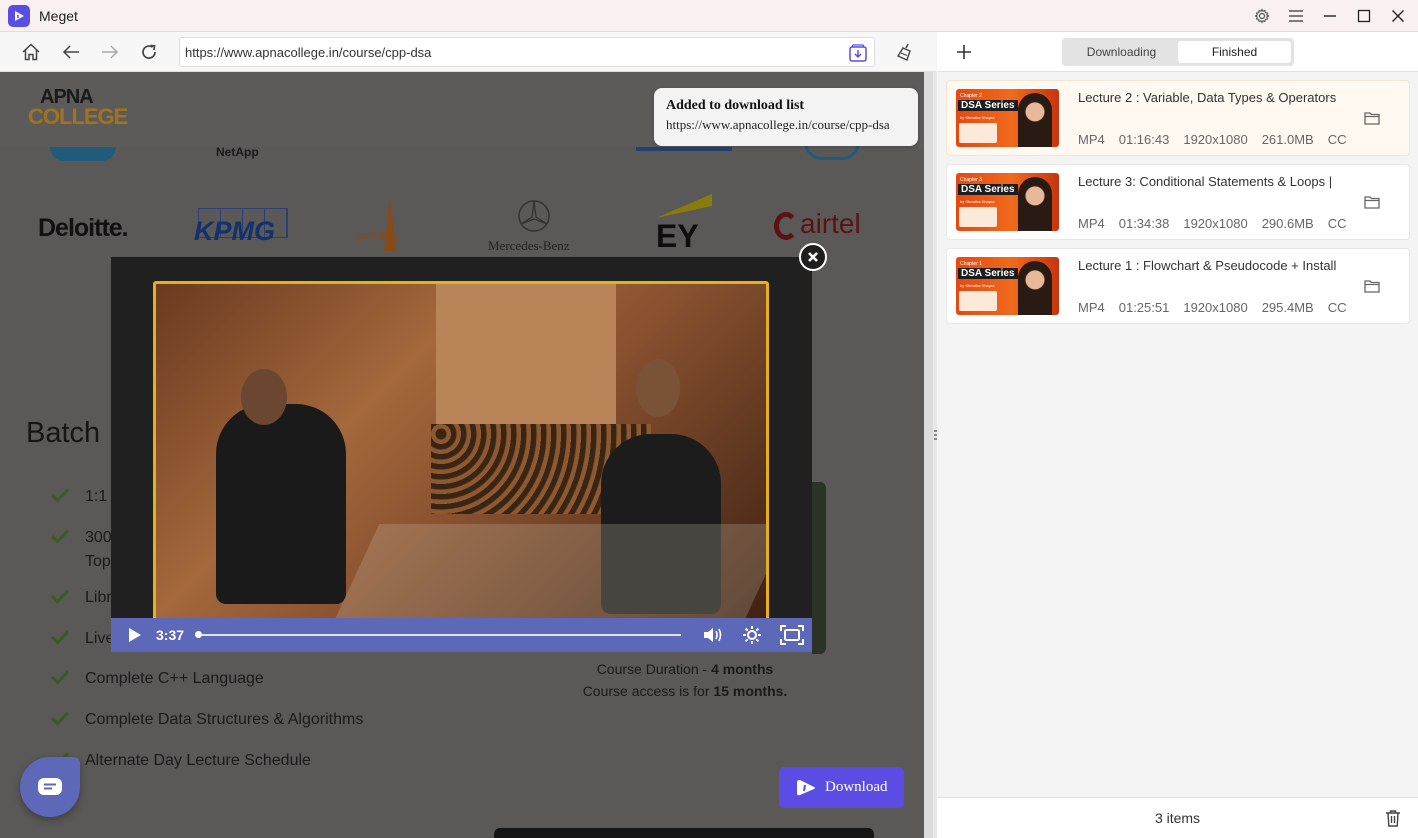 Image resolution: width=1418 pixels, height=838 pixels. I want to click on broom-icon, so click(903, 52).